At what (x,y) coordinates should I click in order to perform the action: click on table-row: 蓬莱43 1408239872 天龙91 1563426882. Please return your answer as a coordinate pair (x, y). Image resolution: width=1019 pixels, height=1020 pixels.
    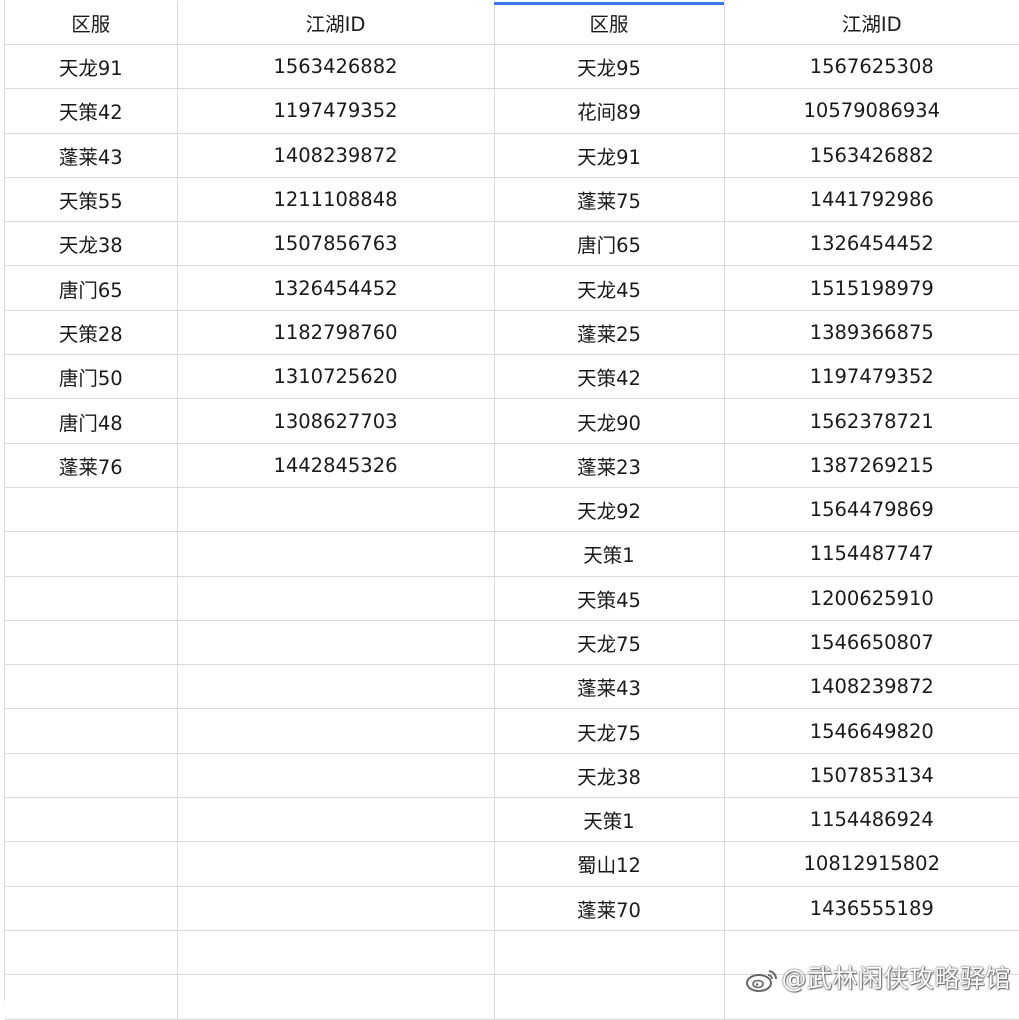
    Looking at the image, I should click on (512, 155).